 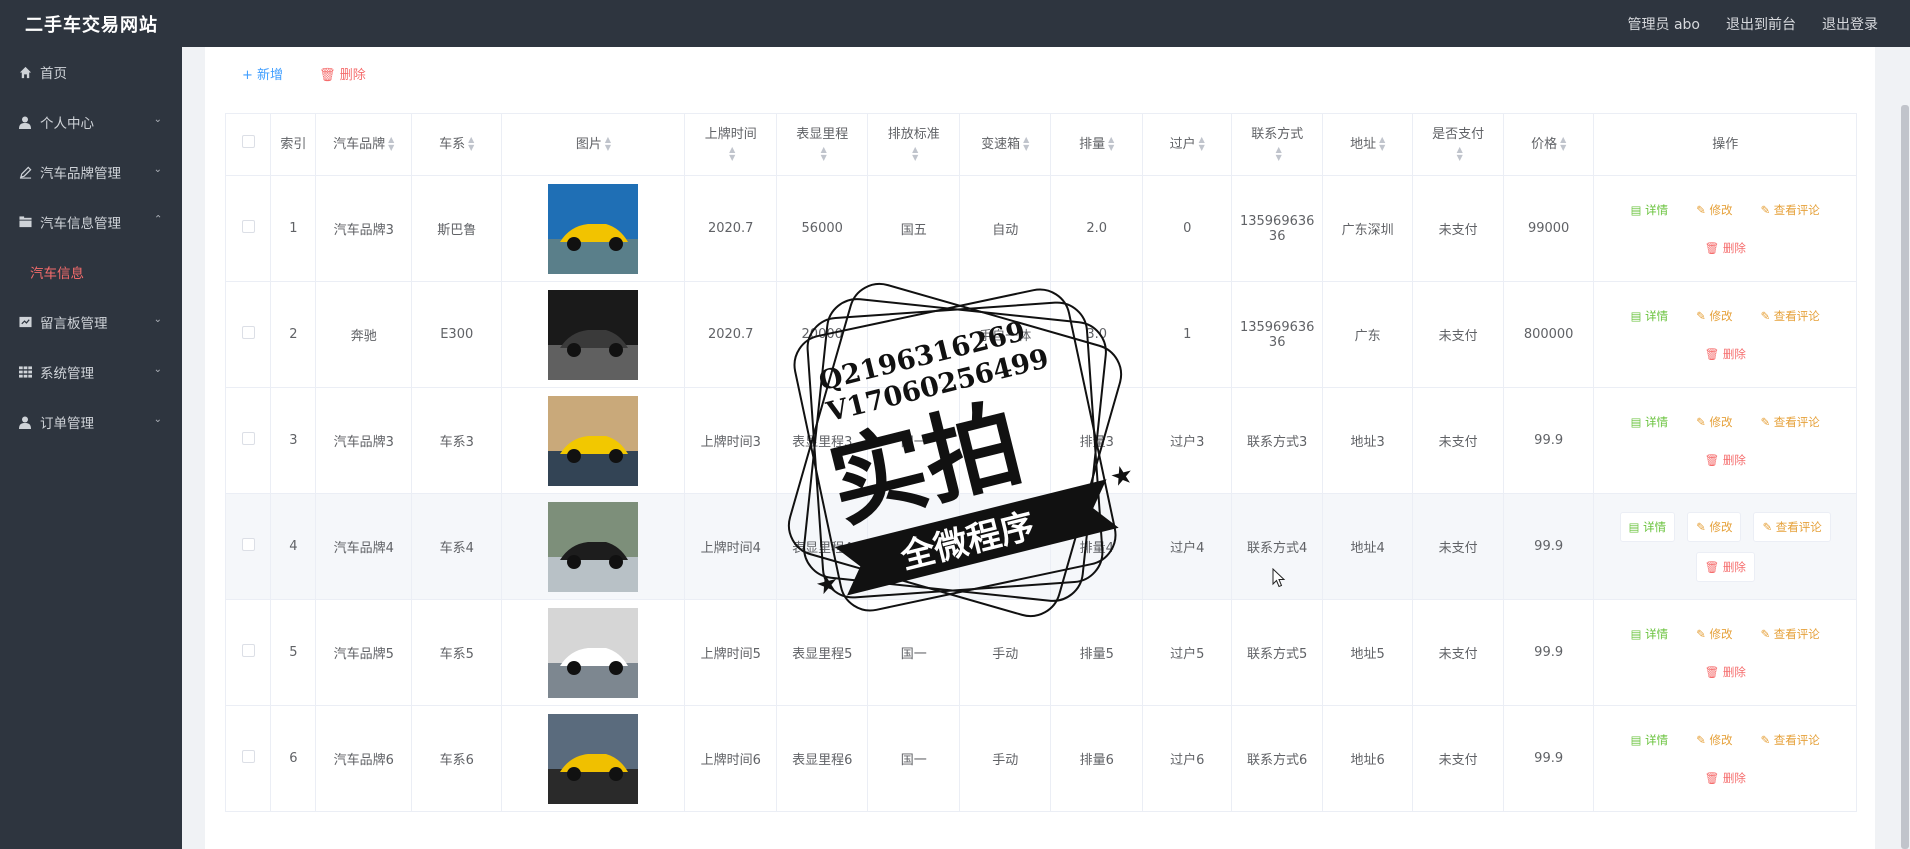 I want to click on sidebar-item-home: 首页, so click(x=91, y=72).